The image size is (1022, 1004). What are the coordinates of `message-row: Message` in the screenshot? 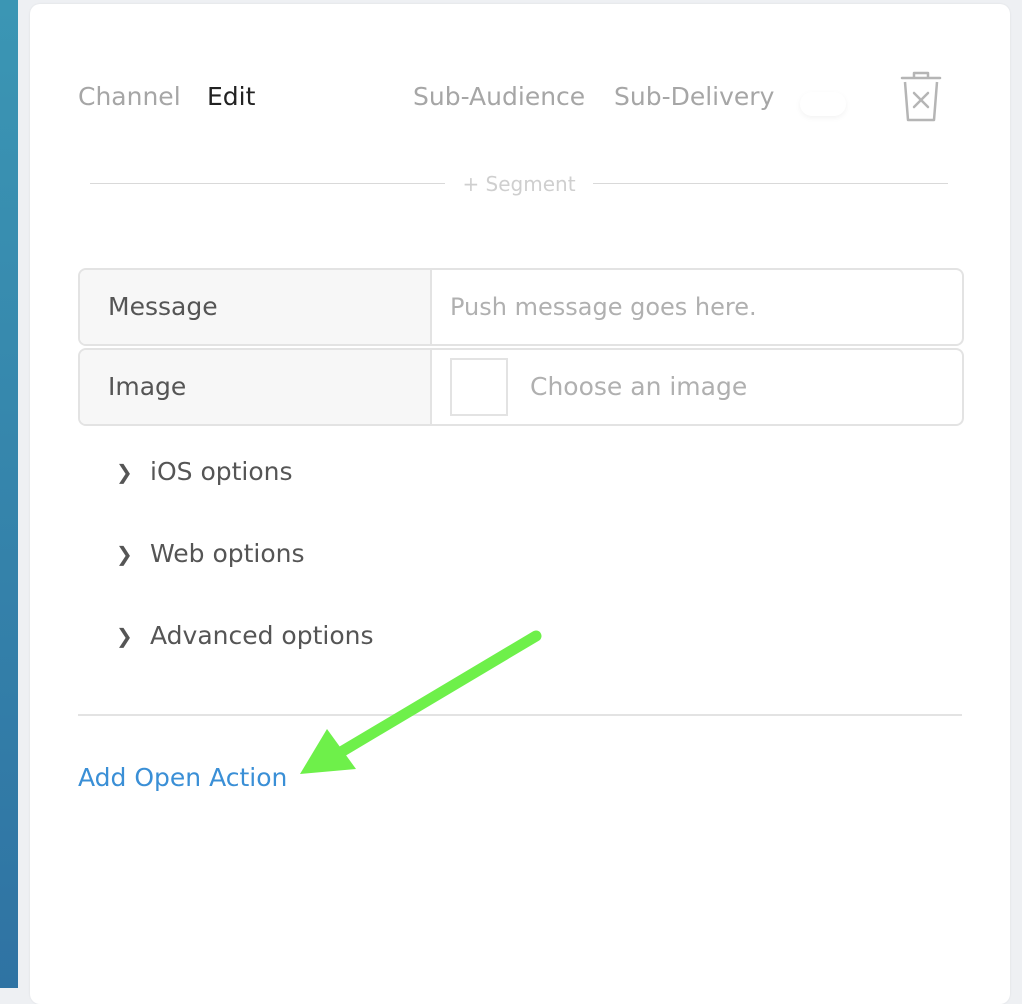 It's located at (521, 307).